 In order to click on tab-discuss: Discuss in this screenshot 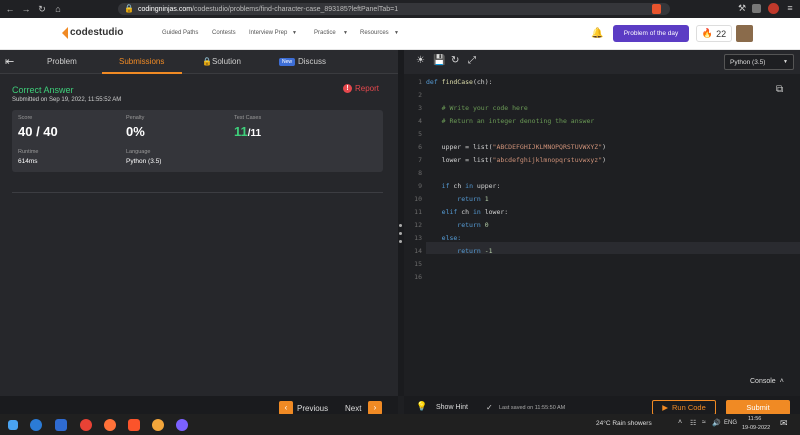, I will do `click(312, 61)`.